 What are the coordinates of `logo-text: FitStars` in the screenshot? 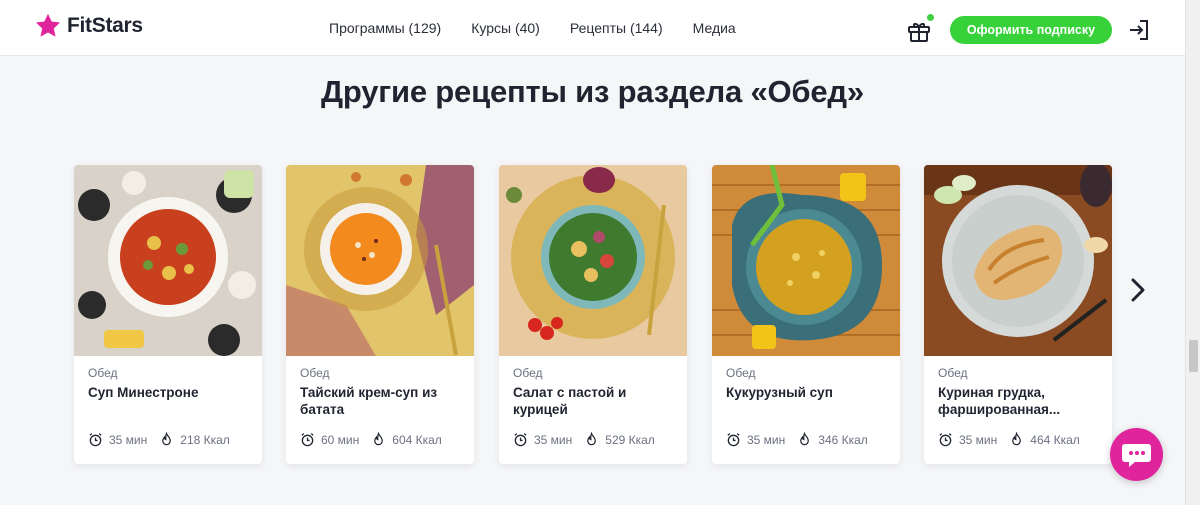 It's located at (105, 25).